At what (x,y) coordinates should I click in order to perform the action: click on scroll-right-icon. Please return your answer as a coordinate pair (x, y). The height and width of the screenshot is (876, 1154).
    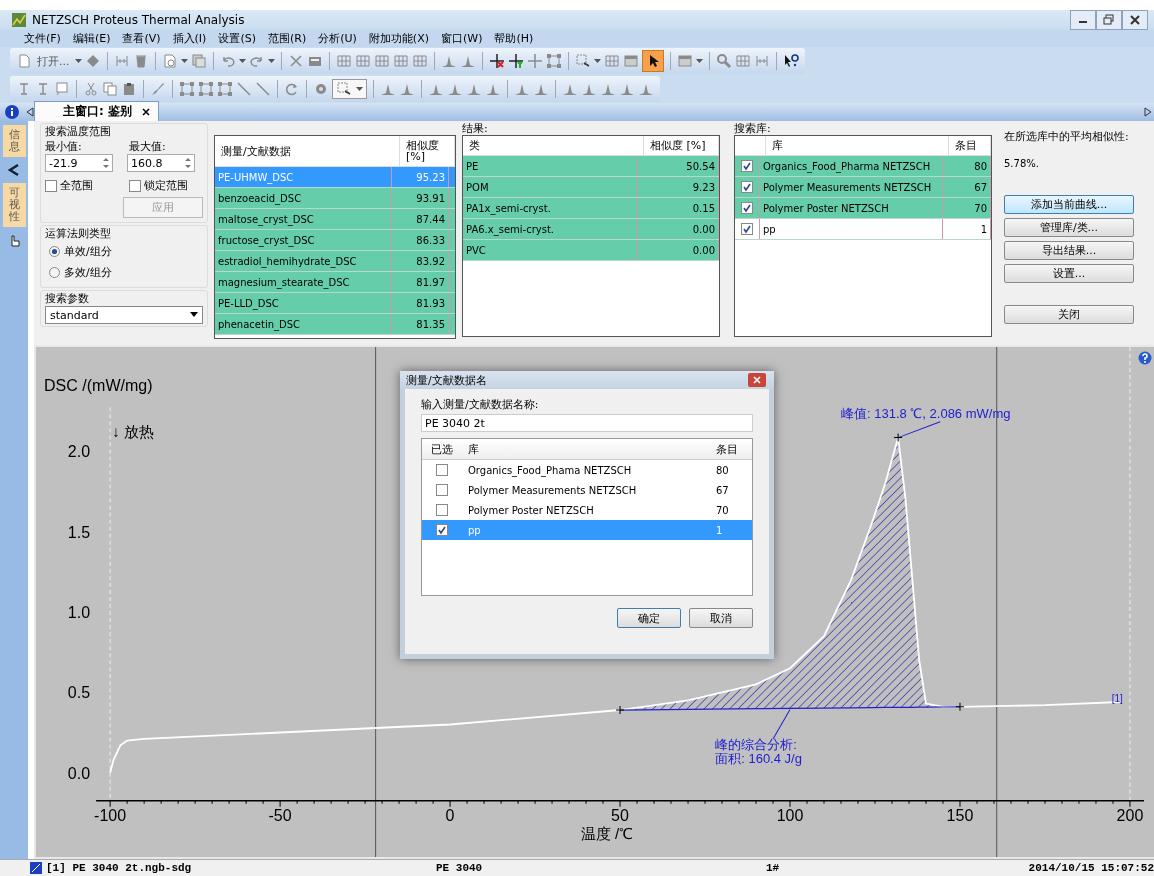
    Looking at the image, I should click on (1148, 112).